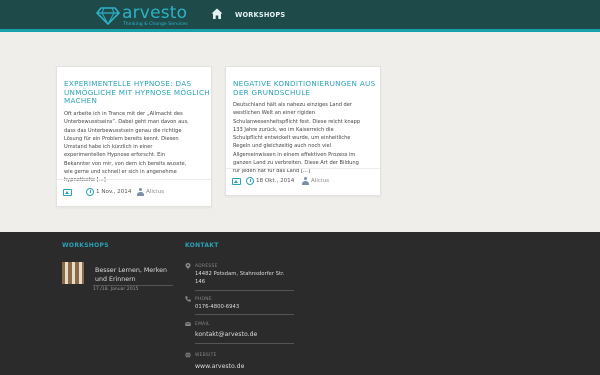  Describe the element at coordinates (282, 146) in the screenshot. I see `excerpt-line: Regeln und gleichzeitig auch noch viel` at that location.